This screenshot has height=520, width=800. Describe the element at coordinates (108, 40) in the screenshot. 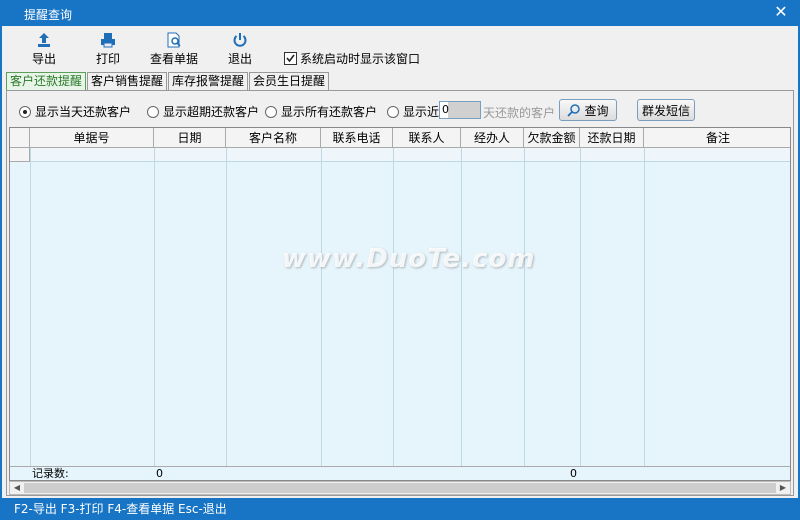

I see `print-icon` at that location.